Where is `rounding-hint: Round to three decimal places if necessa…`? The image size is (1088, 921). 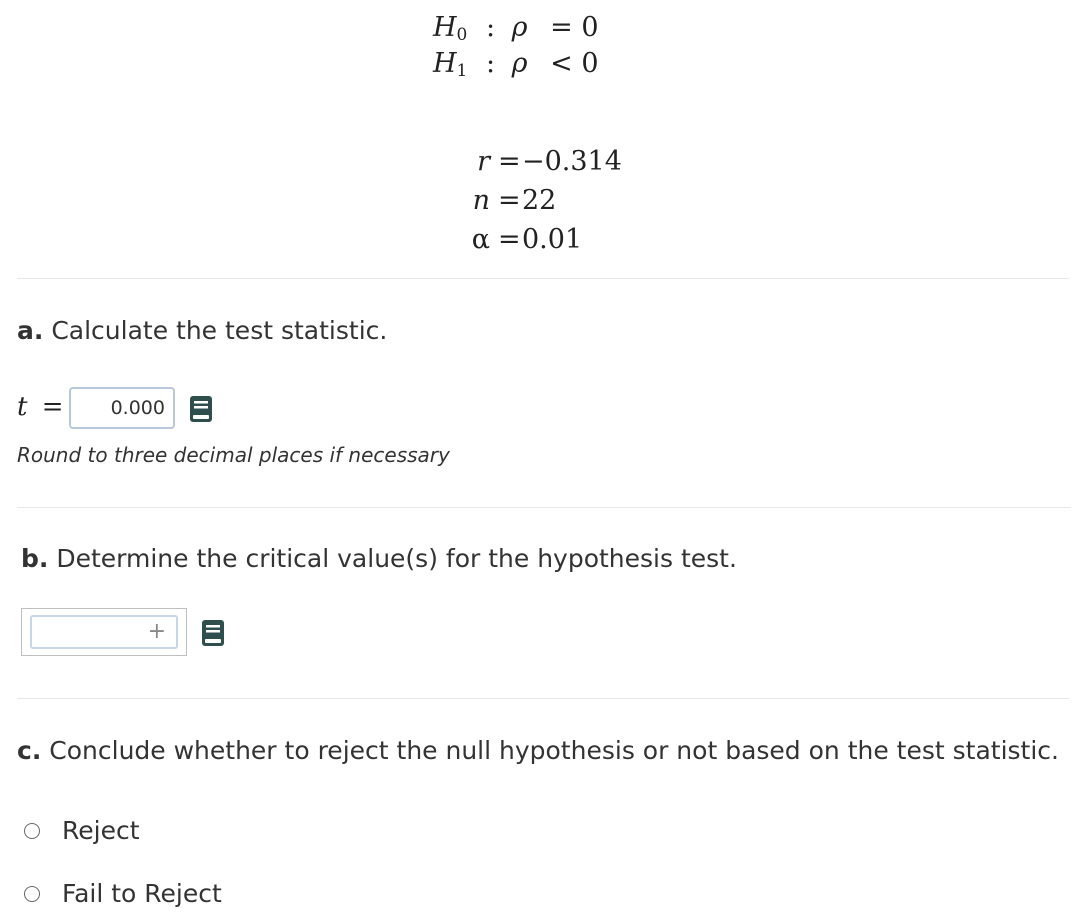
rounding-hint: Round to three decimal places if necessa… is located at coordinates (233, 455).